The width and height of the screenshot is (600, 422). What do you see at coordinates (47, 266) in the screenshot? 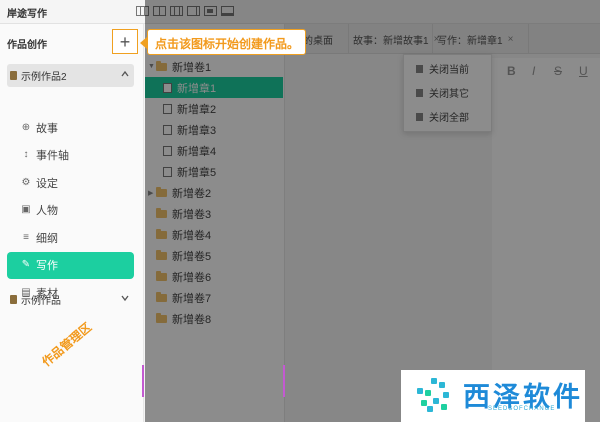
I see `nav-label: 写作` at bounding box center [47, 266].